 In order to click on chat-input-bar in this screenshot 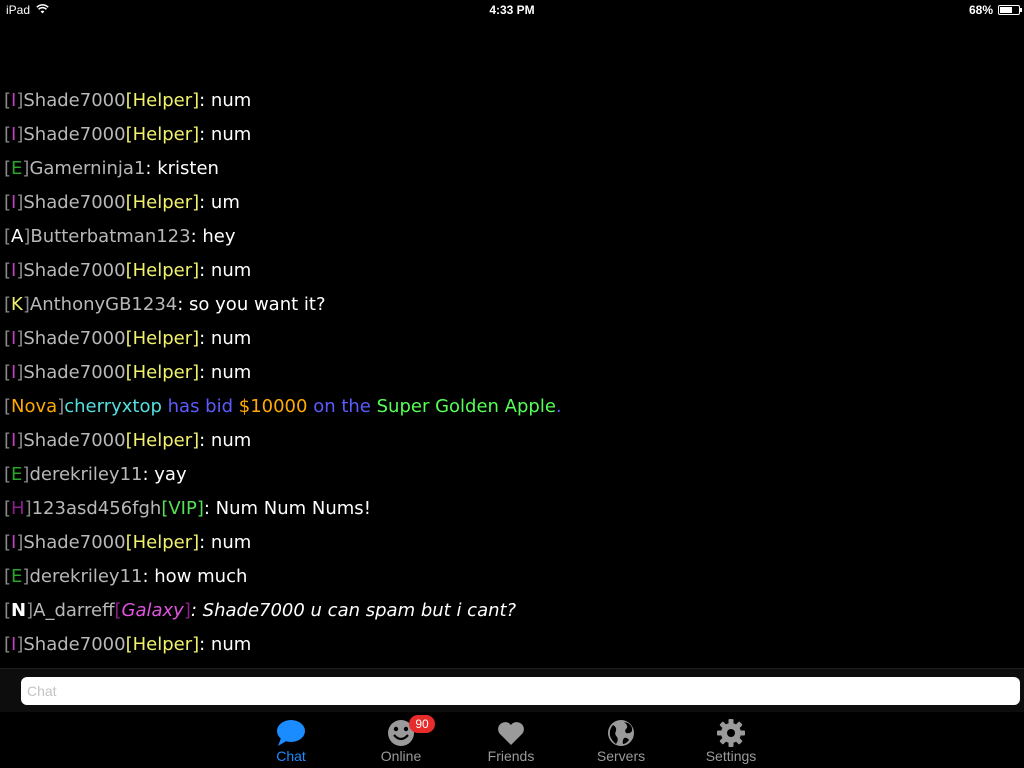, I will do `click(512, 690)`.